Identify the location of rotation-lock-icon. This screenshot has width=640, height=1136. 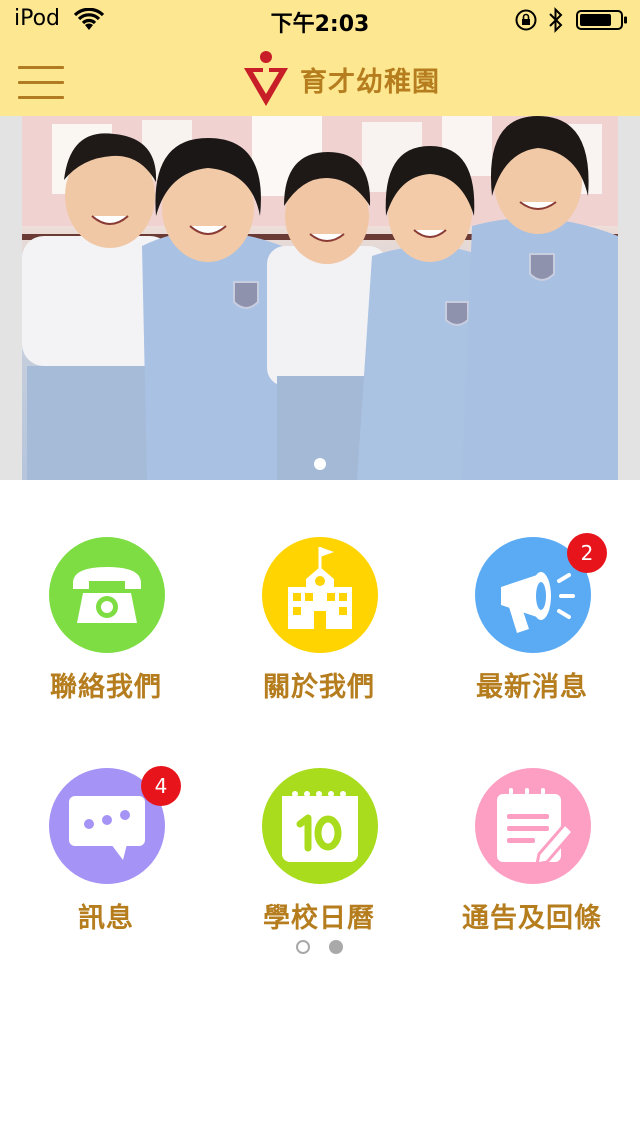
(526, 20).